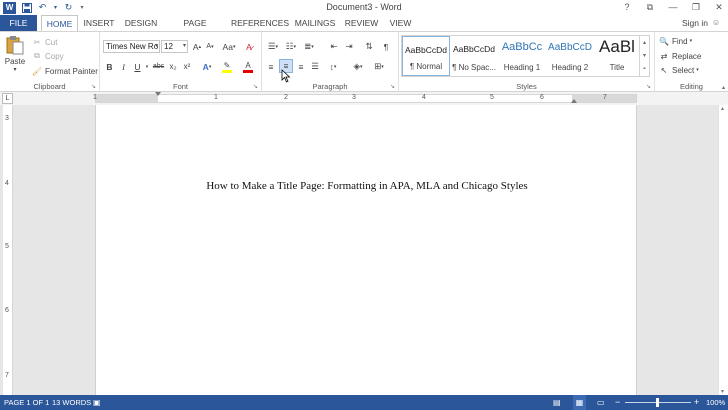  Describe the element at coordinates (249, 46) in the screenshot. I see `clear-formatting-button: A̷` at that location.